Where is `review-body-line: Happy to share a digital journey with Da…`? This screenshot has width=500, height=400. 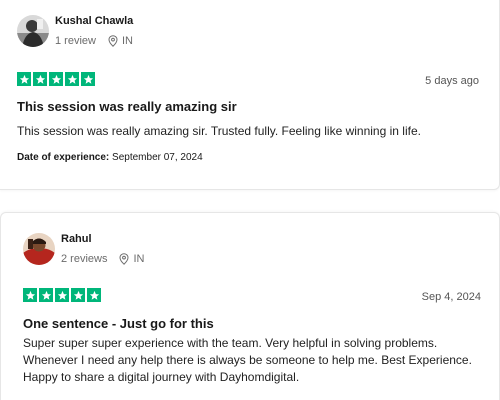 review-body-line: Happy to share a digital journey with Da… is located at coordinates (161, 377).